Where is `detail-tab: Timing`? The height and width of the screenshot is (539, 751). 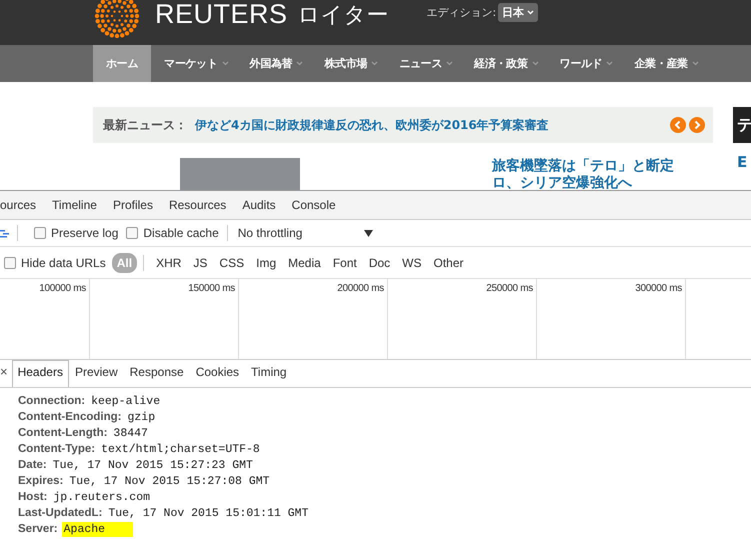
detail-tab: Timing is located at coordinates (269, 373).